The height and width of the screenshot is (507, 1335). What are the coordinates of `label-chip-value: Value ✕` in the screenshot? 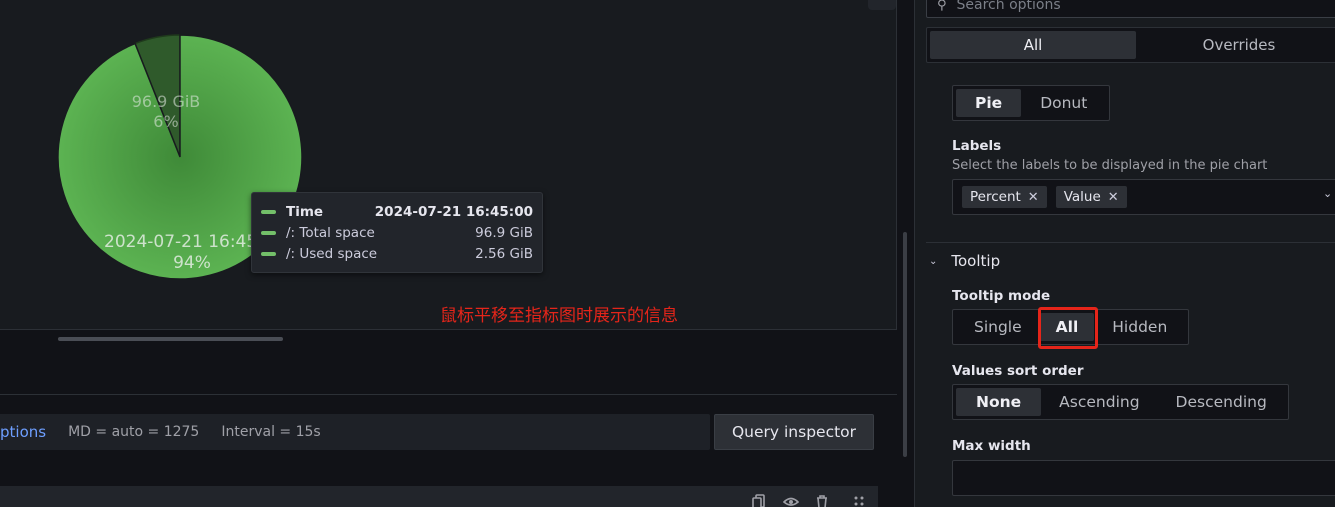 It's located at (1091, 197).